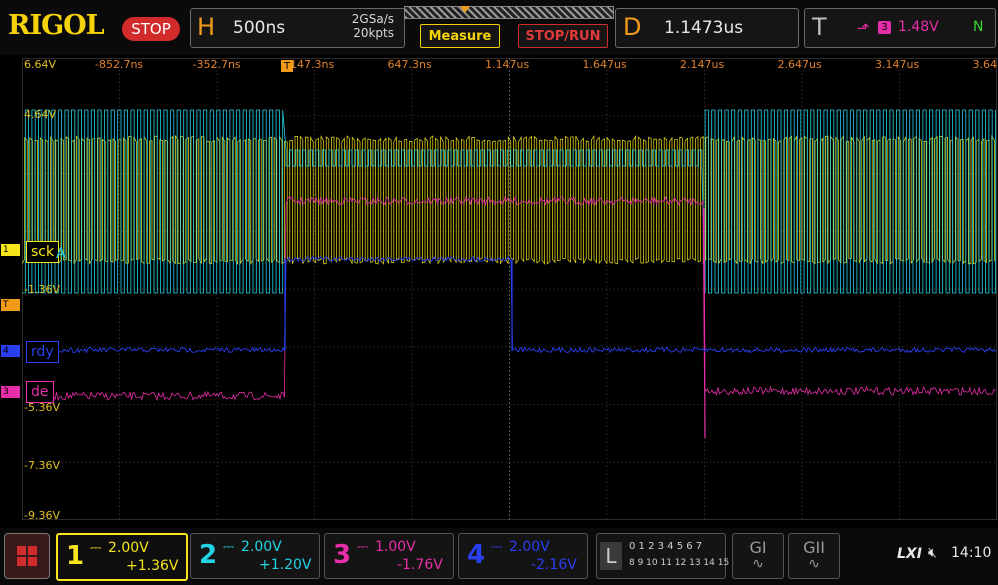 The height and width of the screenshot is (585, 998). What do you see at coordinates (96, 548) in the screenshot?
I see `ch1-coupling-icon: ⎓` at bounding box center [96, 548].